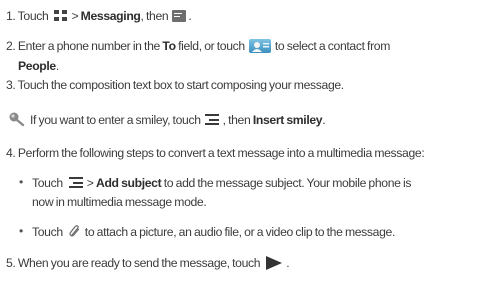  Describe the element at coordinates (119, 201) in the screenshot. I see `bullet-1-cont-text: now in multimedia message mode.` at that location.